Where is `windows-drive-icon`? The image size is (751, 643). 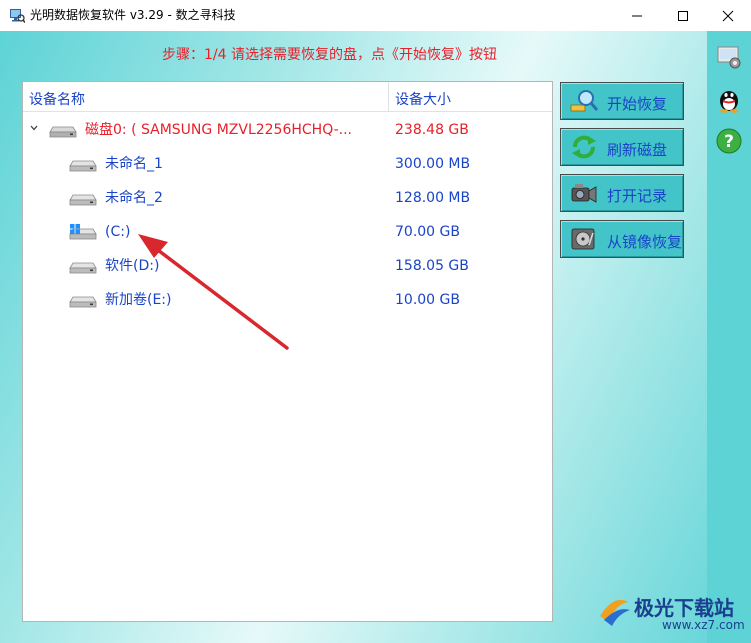 windows-drive-icon is located at coordinates (83, 232).